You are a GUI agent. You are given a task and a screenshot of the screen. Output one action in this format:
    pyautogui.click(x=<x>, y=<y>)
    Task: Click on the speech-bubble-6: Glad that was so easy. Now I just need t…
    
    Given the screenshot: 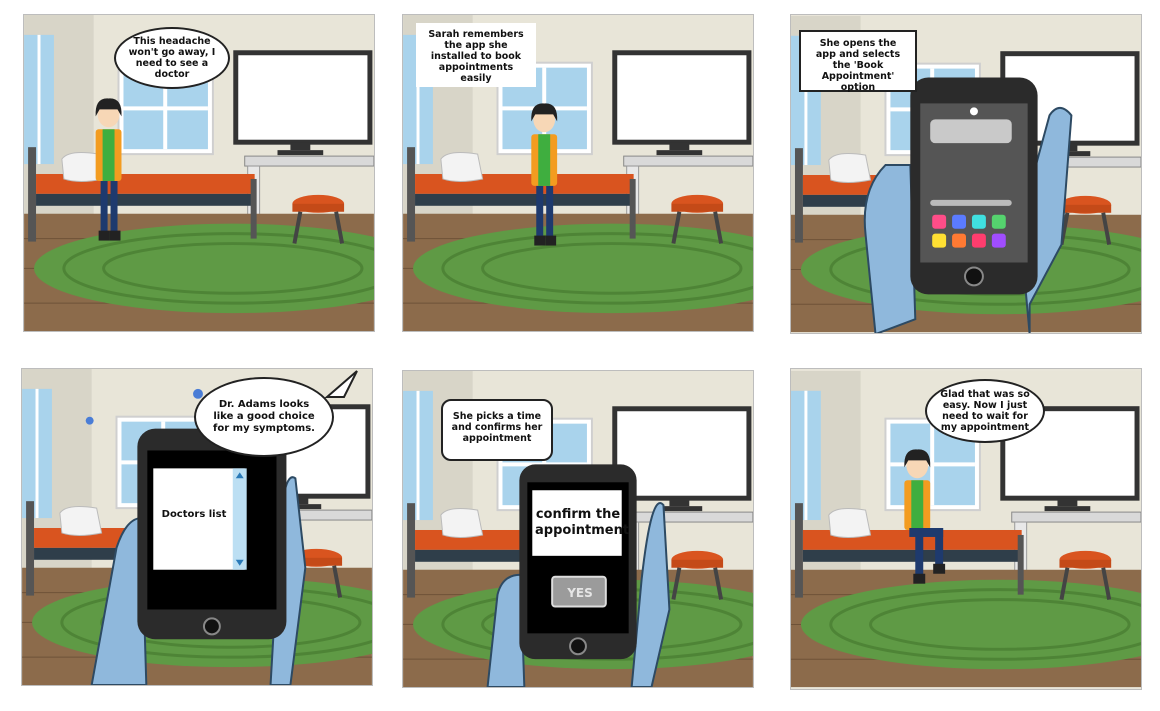 What is the action you would take?
    pyautogui.click(x=985, y=411)
    